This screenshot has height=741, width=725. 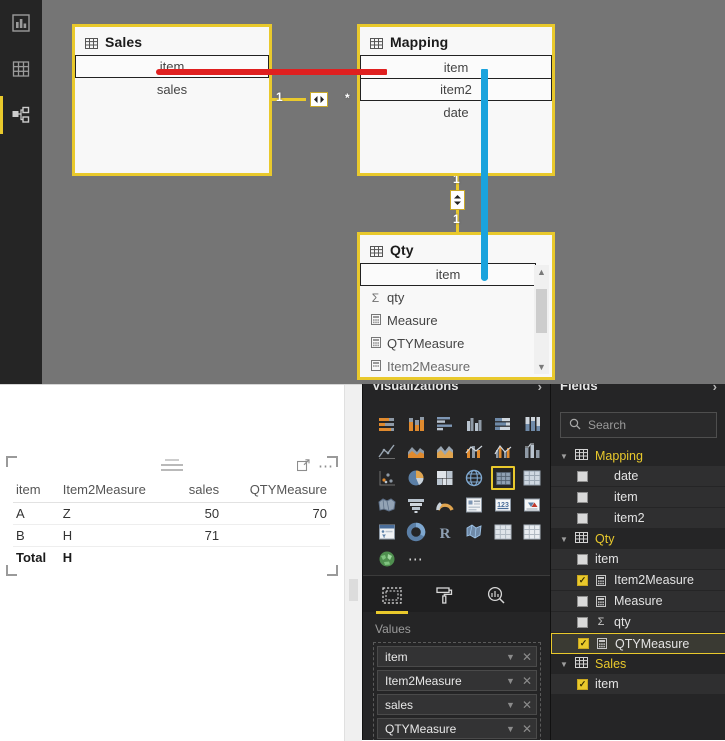 What do you see at coordinates (448, 297) in the screenshot?
I see `model-field-row: Σ qty` at bounding box center [448, 297].